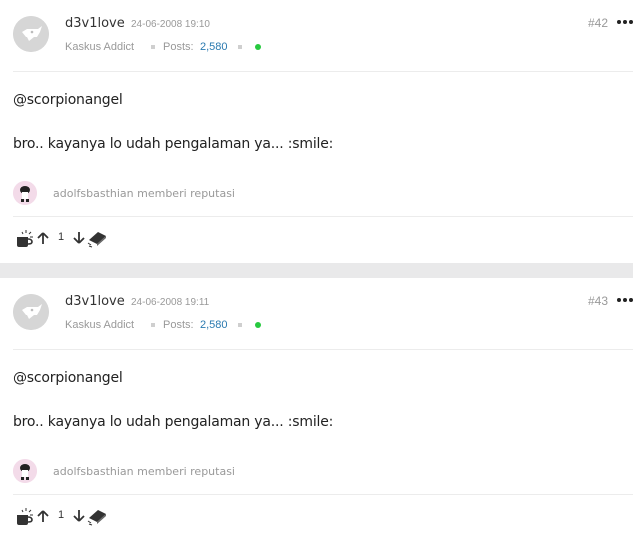 This screenshot has width=633, height=537. I want to click on post-datetime: 24-06-2008 19:11, so click(170, 302).